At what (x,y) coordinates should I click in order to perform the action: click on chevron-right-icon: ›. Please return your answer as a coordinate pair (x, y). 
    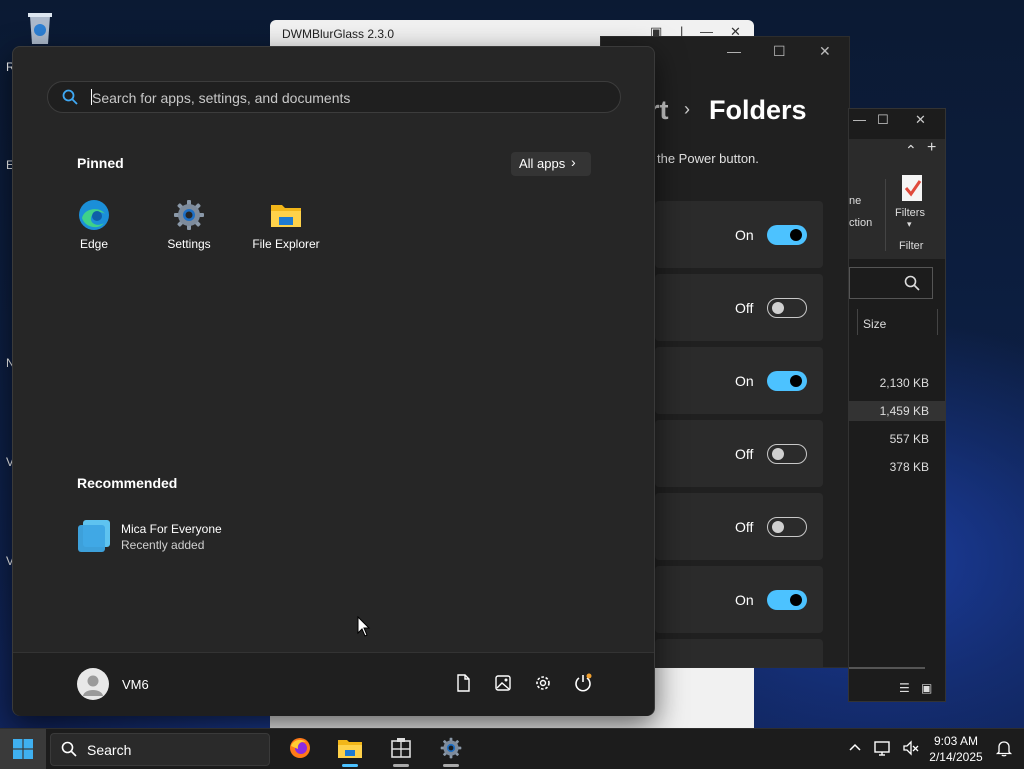
    Looking at the image, I should click on (573, 162).